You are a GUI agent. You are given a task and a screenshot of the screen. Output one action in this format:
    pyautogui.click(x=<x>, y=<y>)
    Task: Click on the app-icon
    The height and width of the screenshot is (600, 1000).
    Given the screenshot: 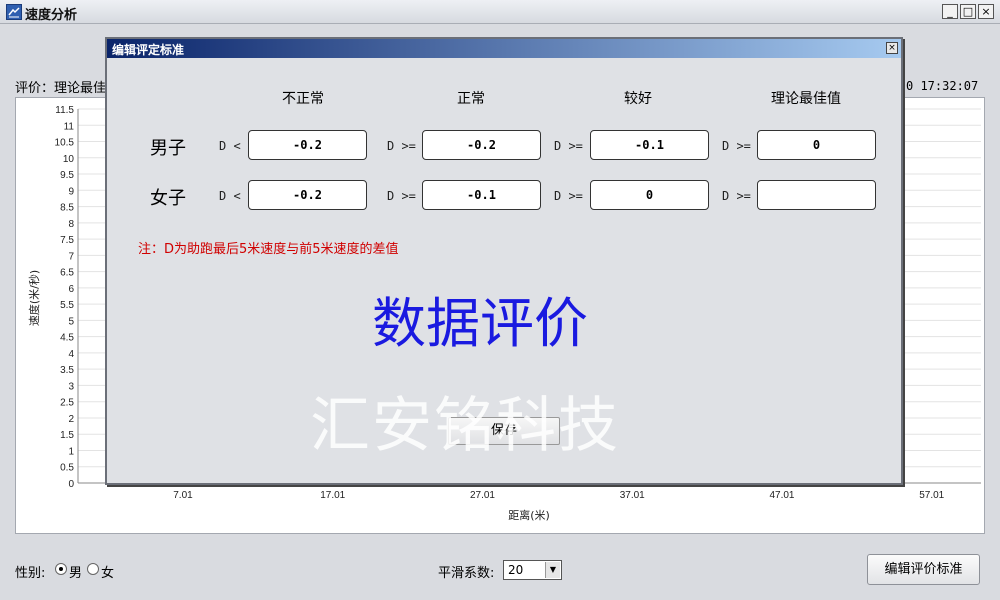 What is the action you would take?
    pyautogui.click(x=14, y=12)
    